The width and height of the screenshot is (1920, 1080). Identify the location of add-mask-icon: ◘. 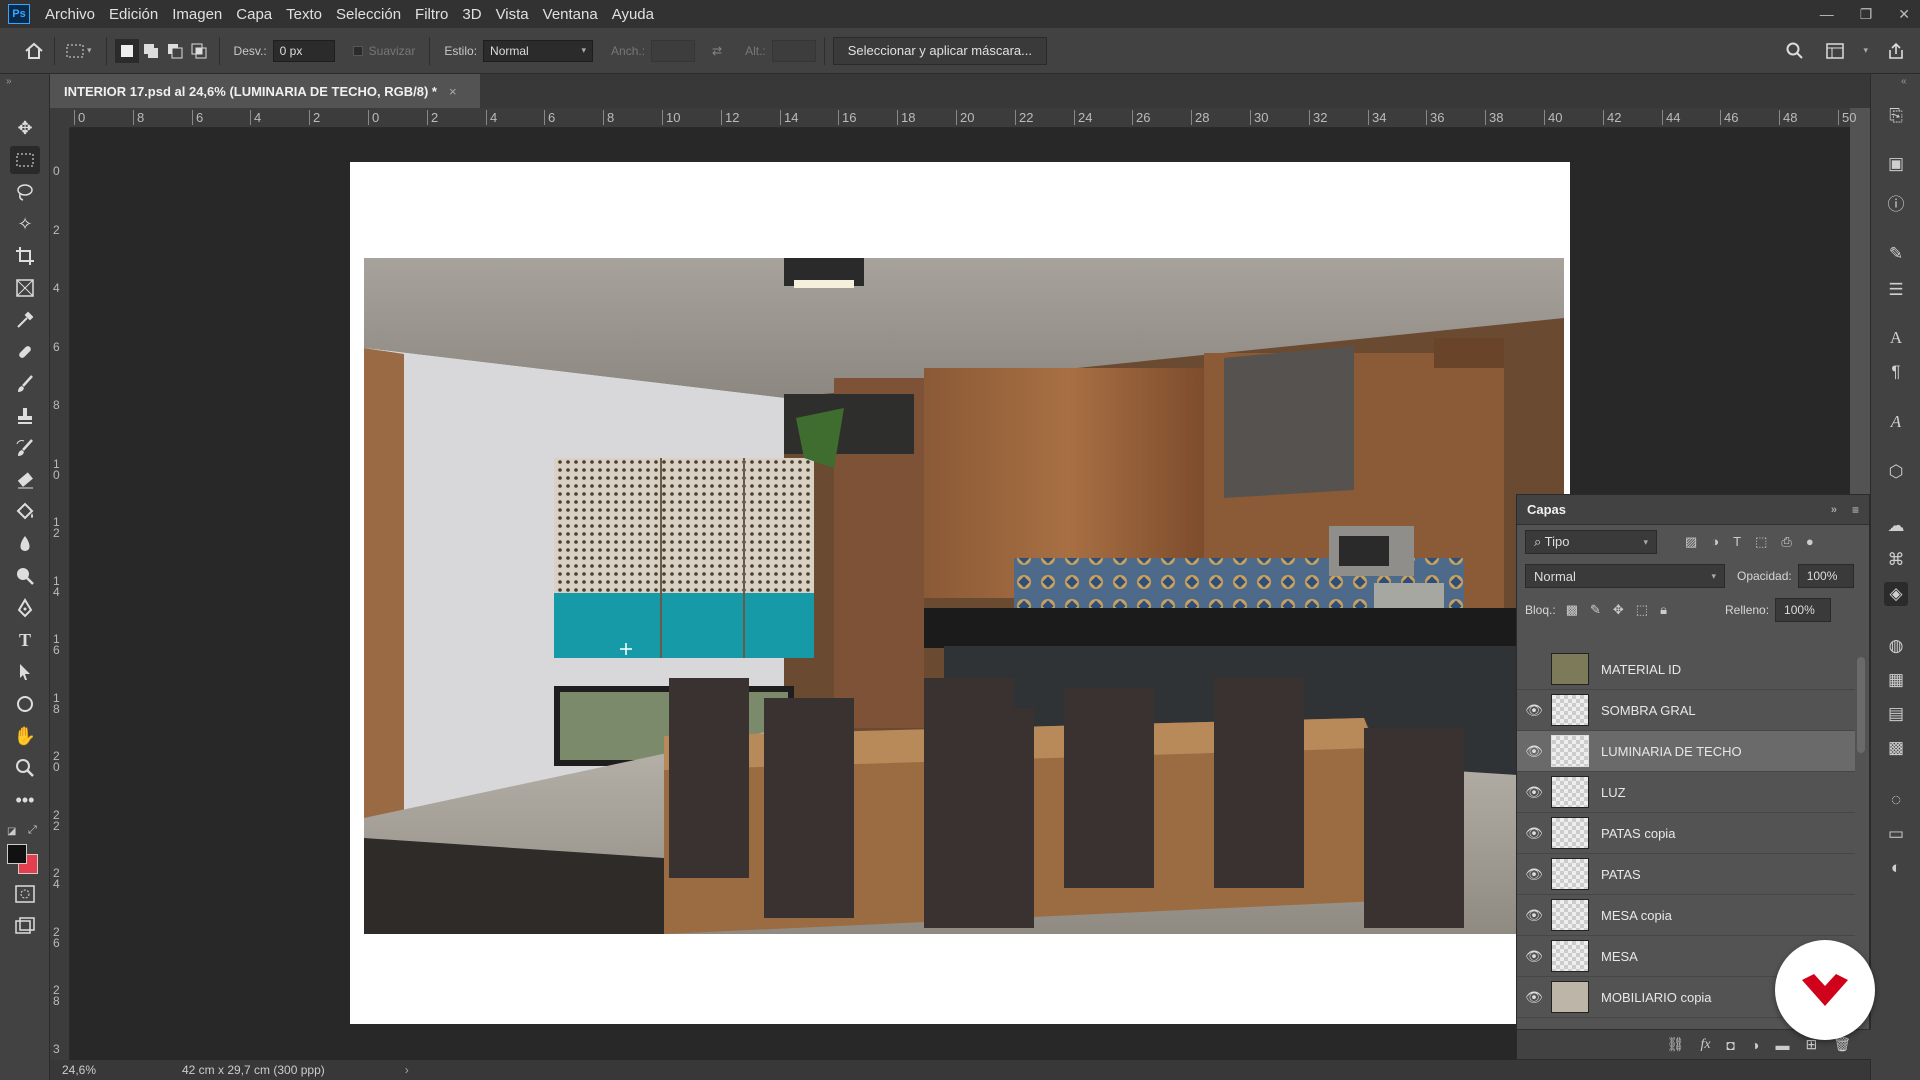
(1731, 1045).